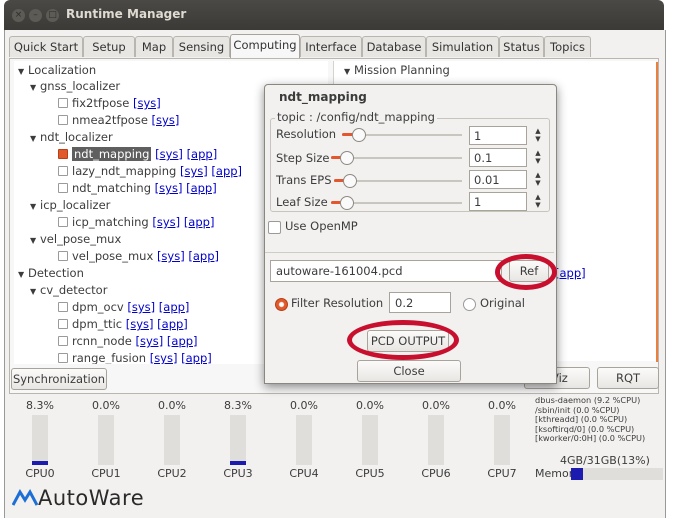 Image resolution: width=673 pixels, height=518 pixels. What do you see at coordinates (68, 290) in the screenshot?
I see `tree-group-cv-detector: ▼ cv_detector` at bounding box center [68, 290].